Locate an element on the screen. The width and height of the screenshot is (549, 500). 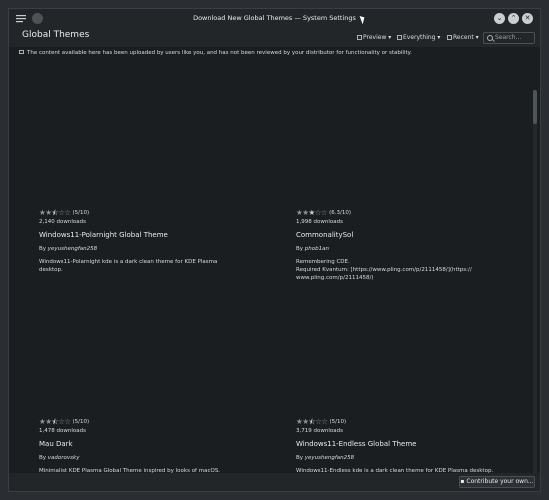
filter-label: Everything is located at coordinates (419, 37).